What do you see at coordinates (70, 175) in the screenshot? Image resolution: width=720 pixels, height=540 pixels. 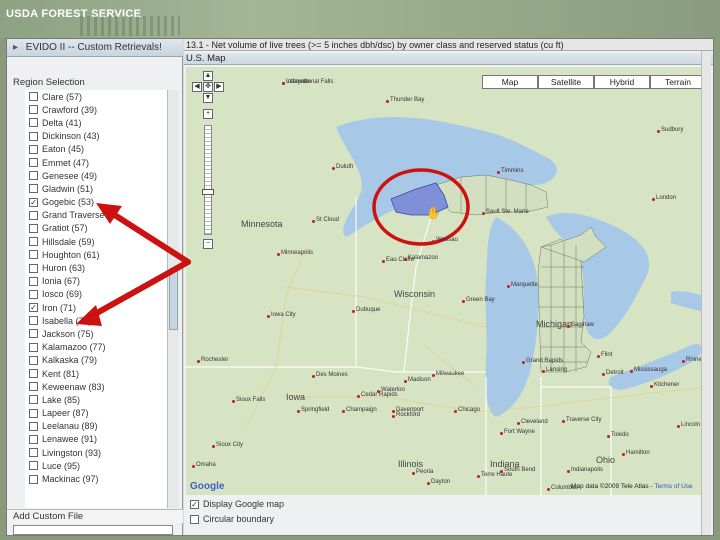 I see `county-label: Genesee (49)` at bounding box center [70, 175].